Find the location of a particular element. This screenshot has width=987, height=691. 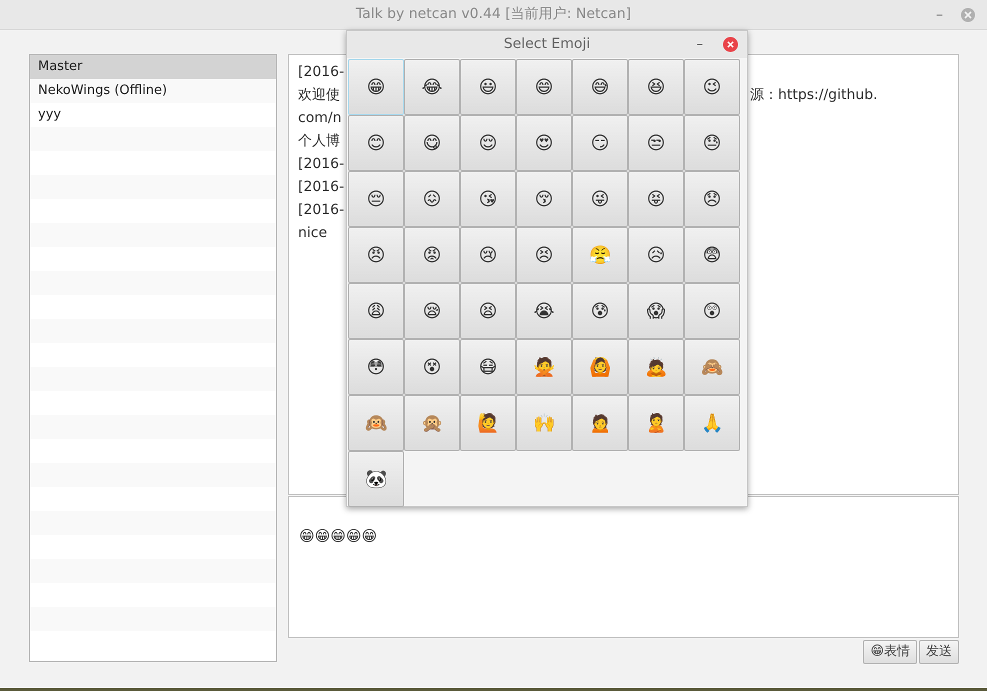

emoji-button: 😢 is located at coordinates (488, 255).